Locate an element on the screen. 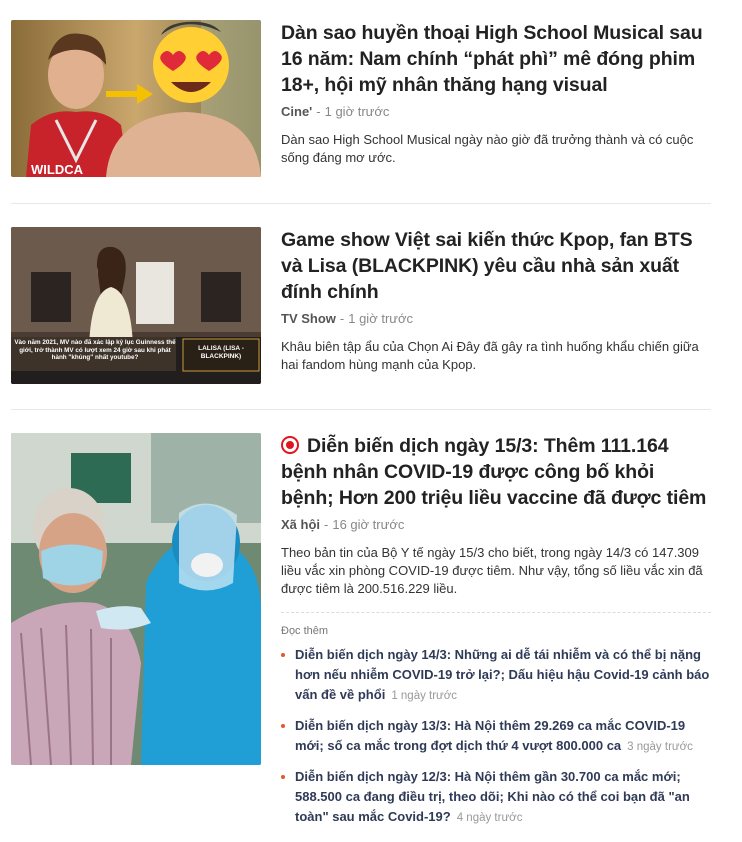 This screenshot has width=742, height=842. article-thumbnail is located at coordinates (136, 599).